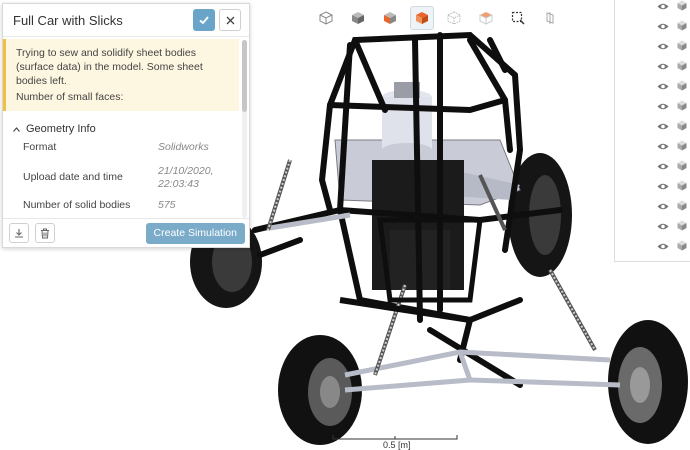  What do you see at coordinates (244, 76) in the screenshot?
I see `scrollbar-thumb` at bounding box center [244, 76].